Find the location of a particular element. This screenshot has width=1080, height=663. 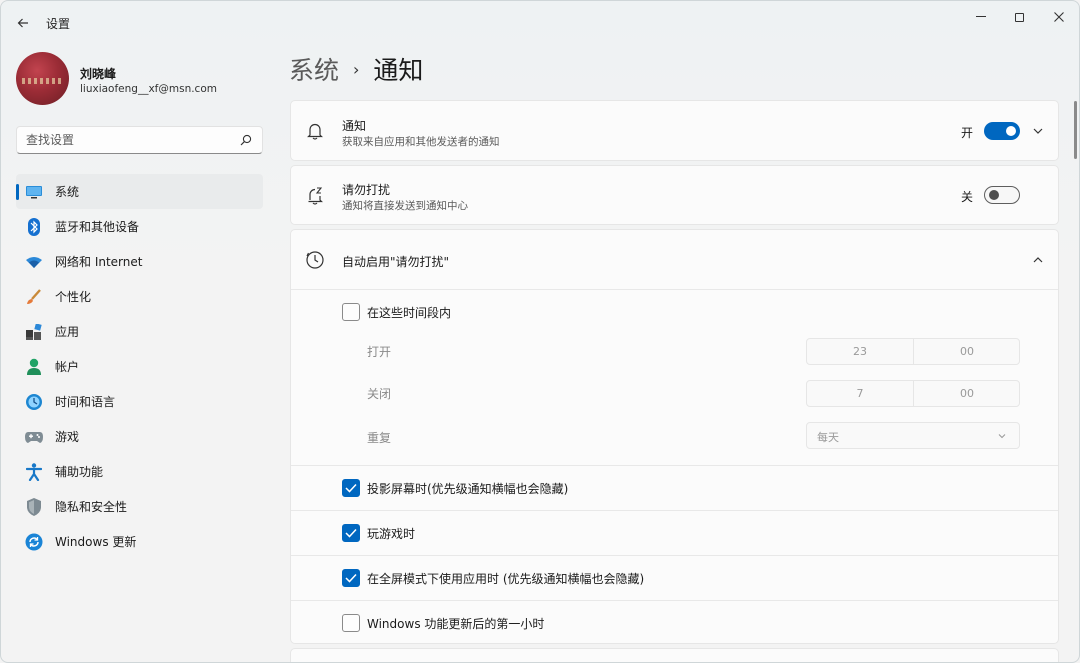

sidebar-item-label: 隐私和安全性 is located at coordinates (91, 507).